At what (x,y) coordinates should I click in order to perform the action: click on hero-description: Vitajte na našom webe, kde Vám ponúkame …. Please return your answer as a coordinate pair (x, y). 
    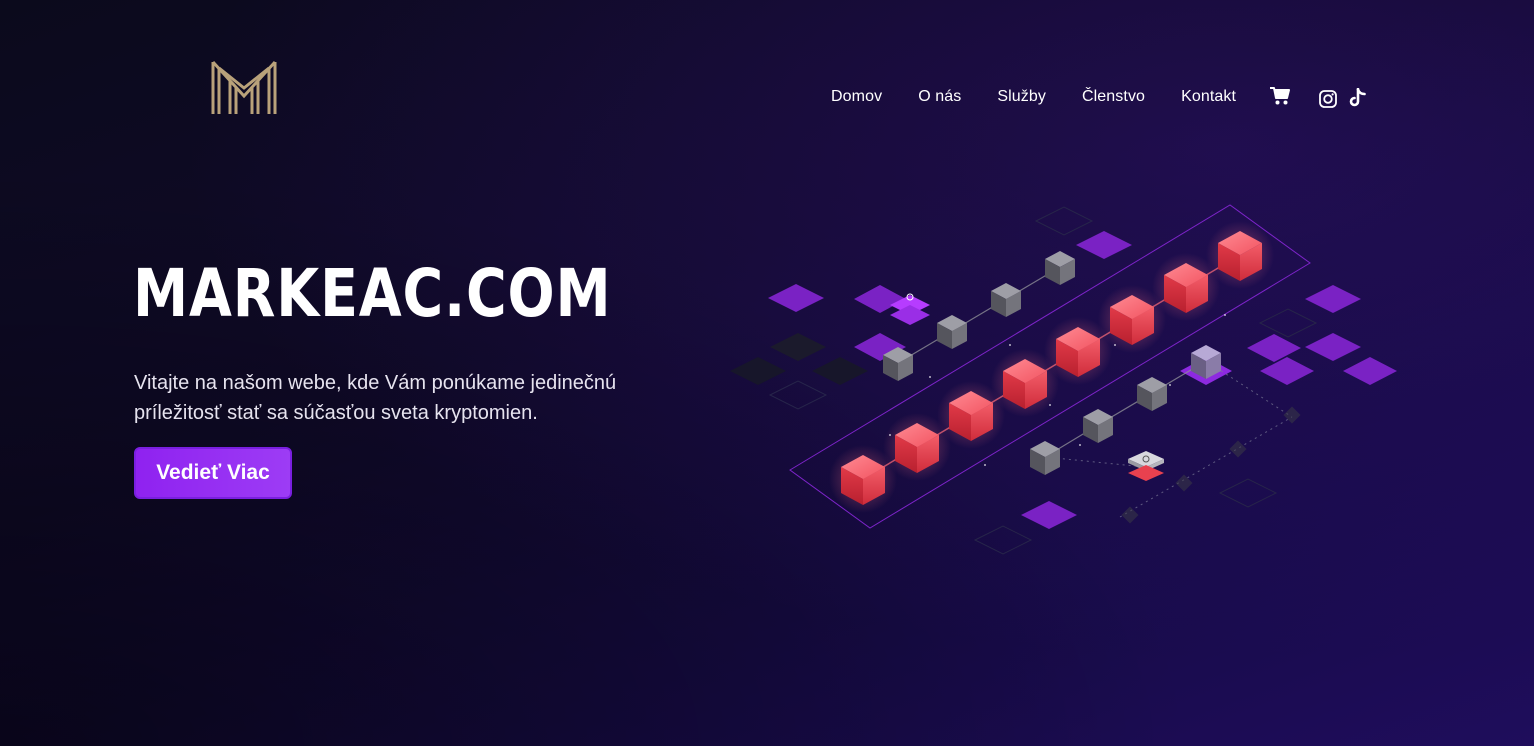
    Looking at the image, I should click on (375, 398).